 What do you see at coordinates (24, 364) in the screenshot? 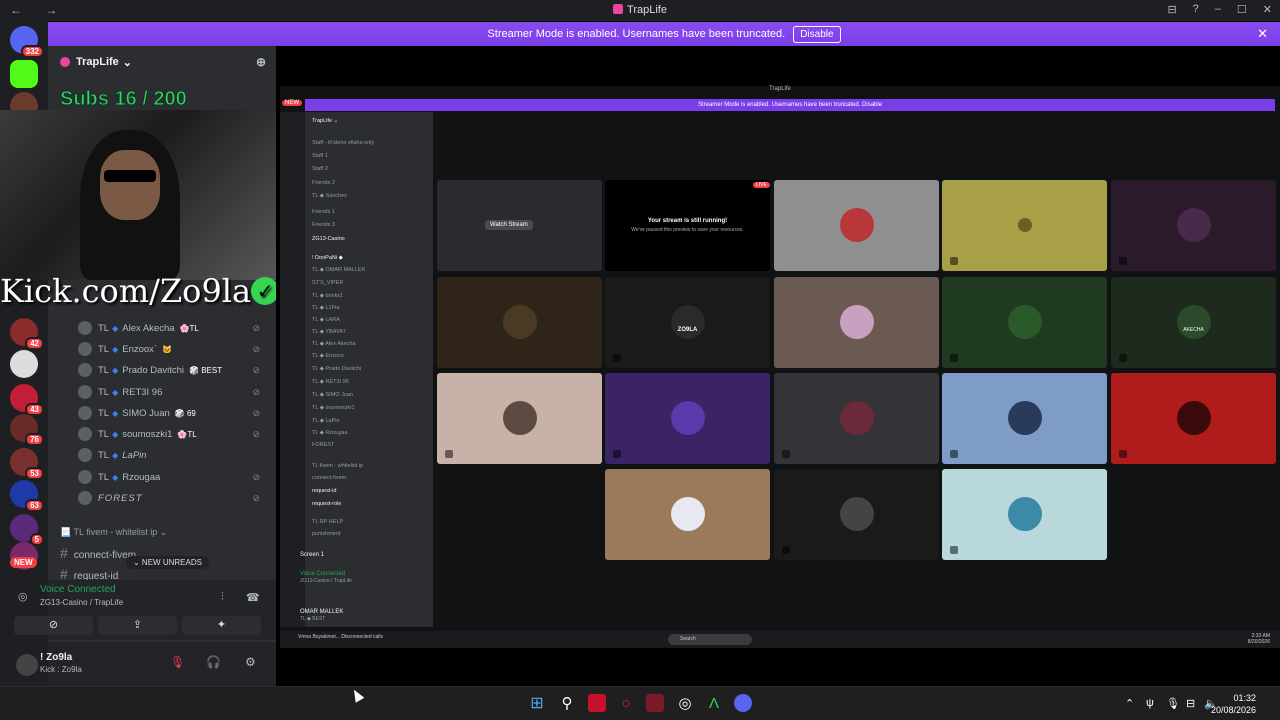
I see `server-icon` at bounding box center [24, 364].